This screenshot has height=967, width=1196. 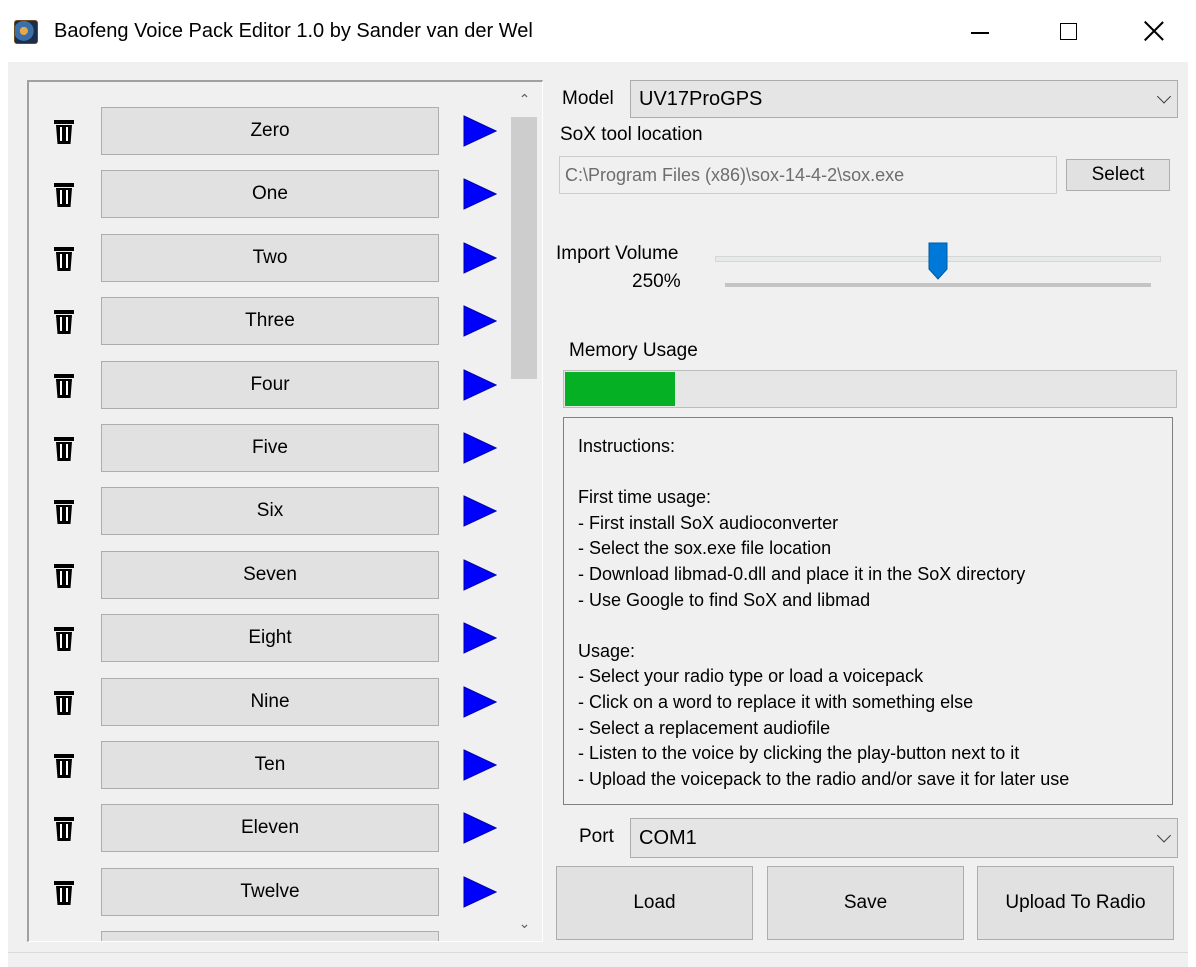 What do you see at coordinates (588, 98) in the screenshot?
I see `model-label: Model` at bounding box center [588, 98].